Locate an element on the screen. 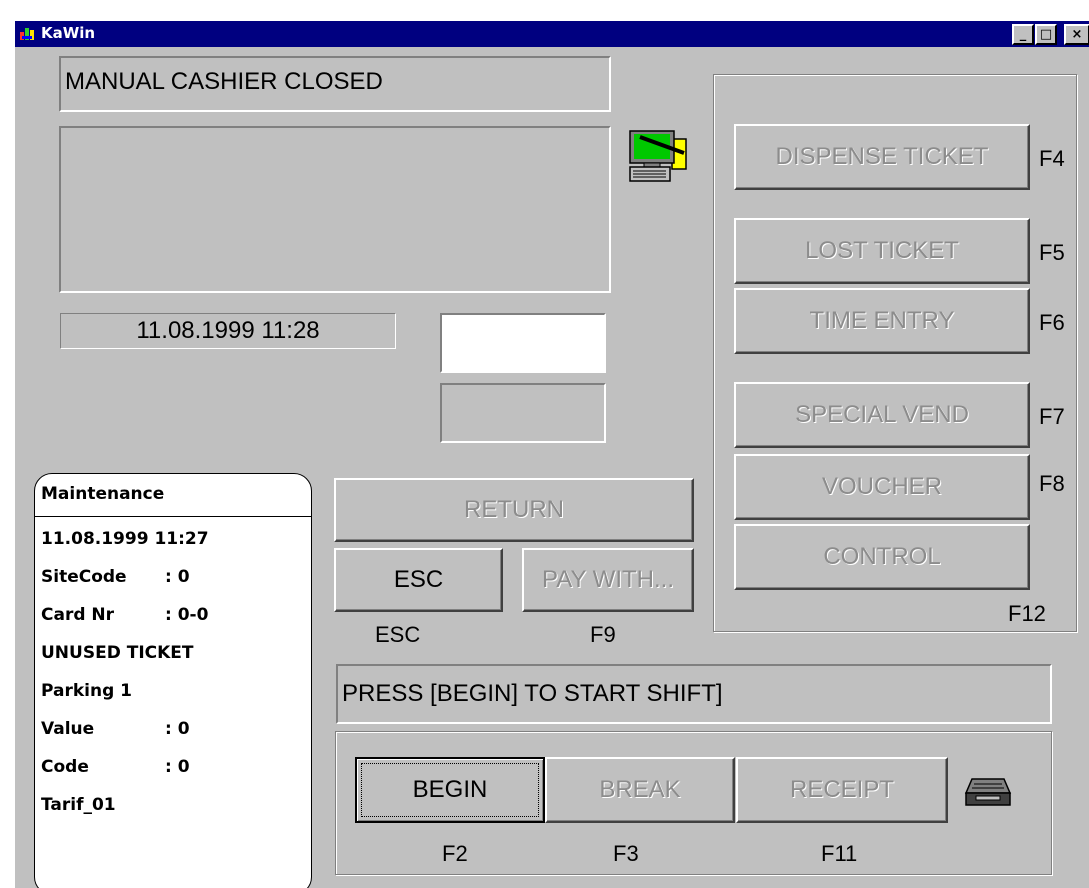 Image resolution: width=1089 pixels, height=888 pixels. esc-key: ESC is located at coordinates (398, 634).